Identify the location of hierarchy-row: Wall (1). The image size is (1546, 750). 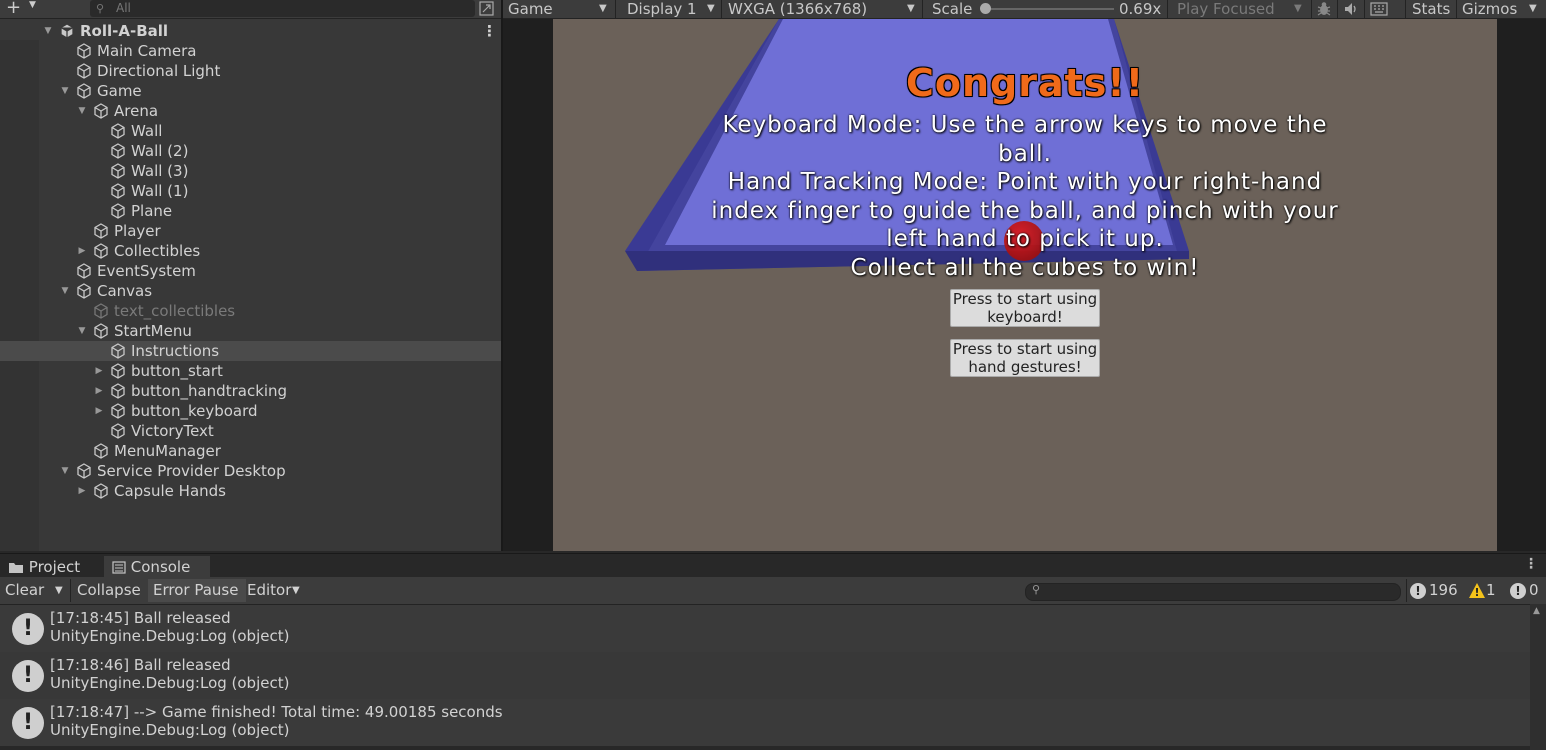
(250, 191).